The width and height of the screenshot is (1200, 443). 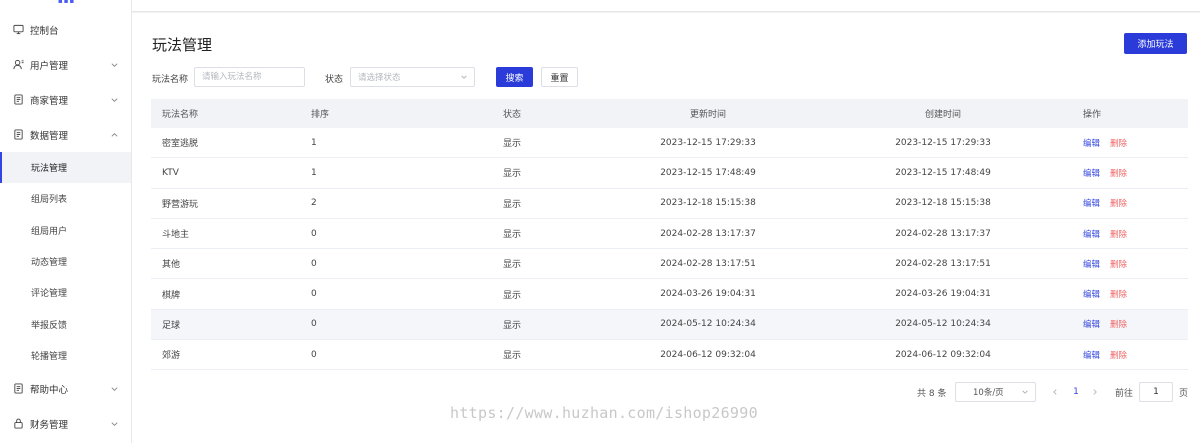 What do you see at coordinates (171, 356) in the screenshot?
I see `cell-name: 郊游` at bounding box center [171, 356].